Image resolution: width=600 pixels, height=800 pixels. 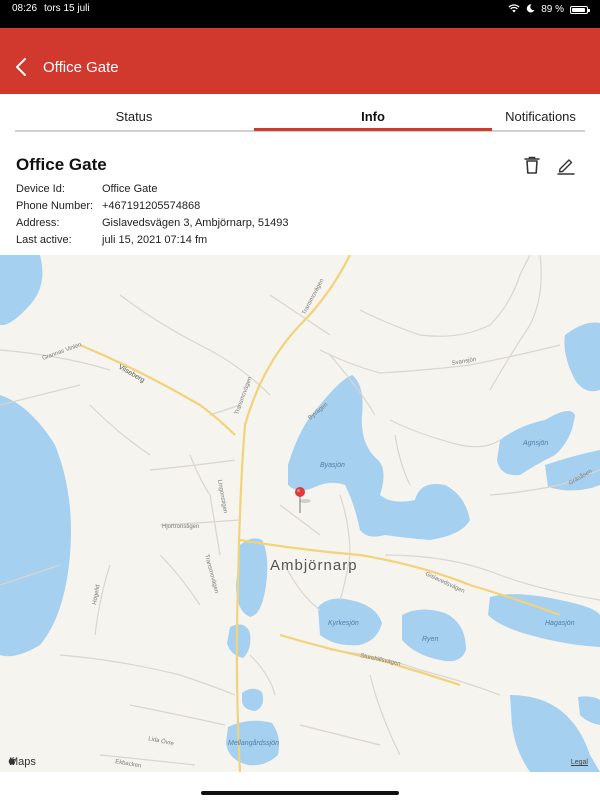 I want to click on tab-bar: Status Info Notifications, so click(x=300, y=113).